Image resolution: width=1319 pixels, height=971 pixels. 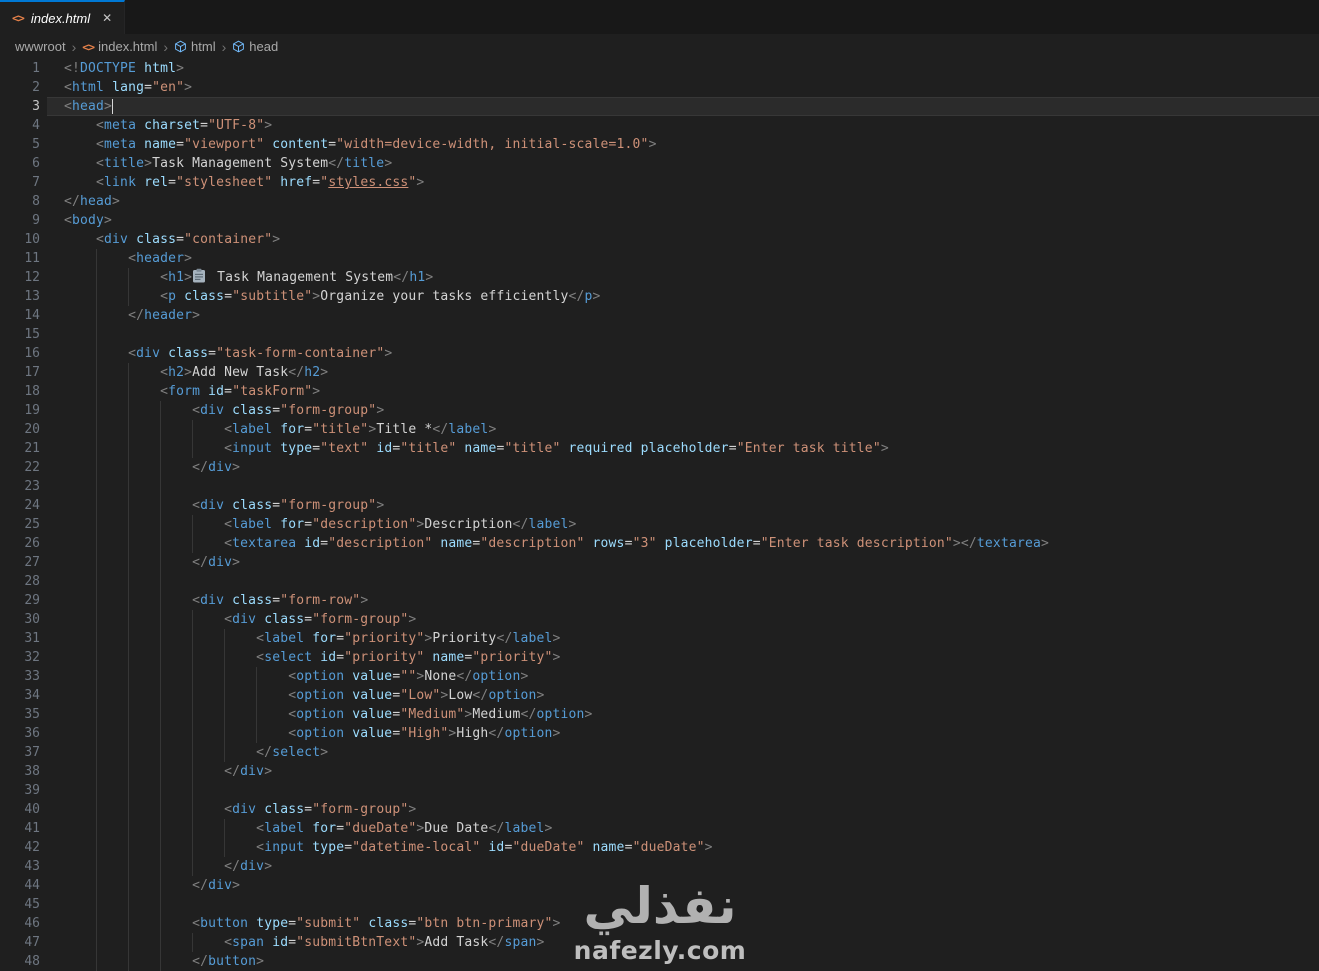 I want to click on line-number: 43, so click(x=20, y=866).